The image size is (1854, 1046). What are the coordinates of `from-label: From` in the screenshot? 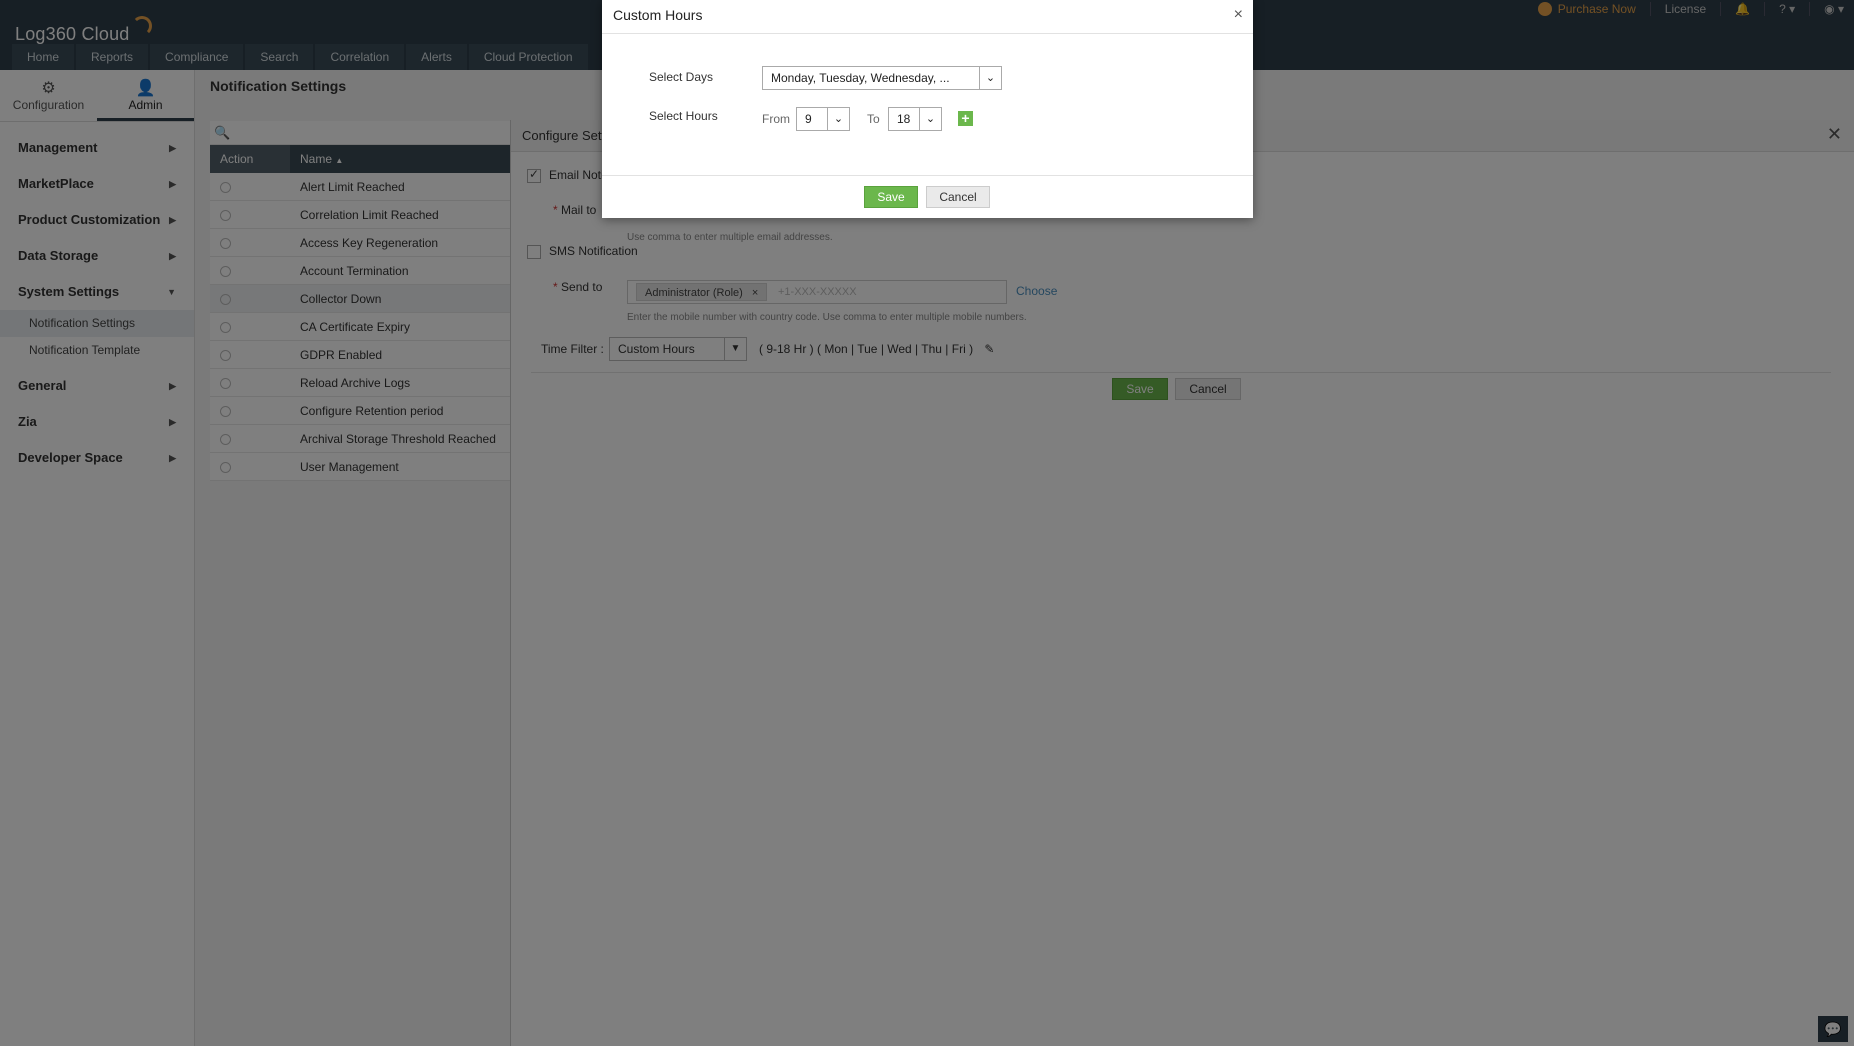 It's located at (776, 119).